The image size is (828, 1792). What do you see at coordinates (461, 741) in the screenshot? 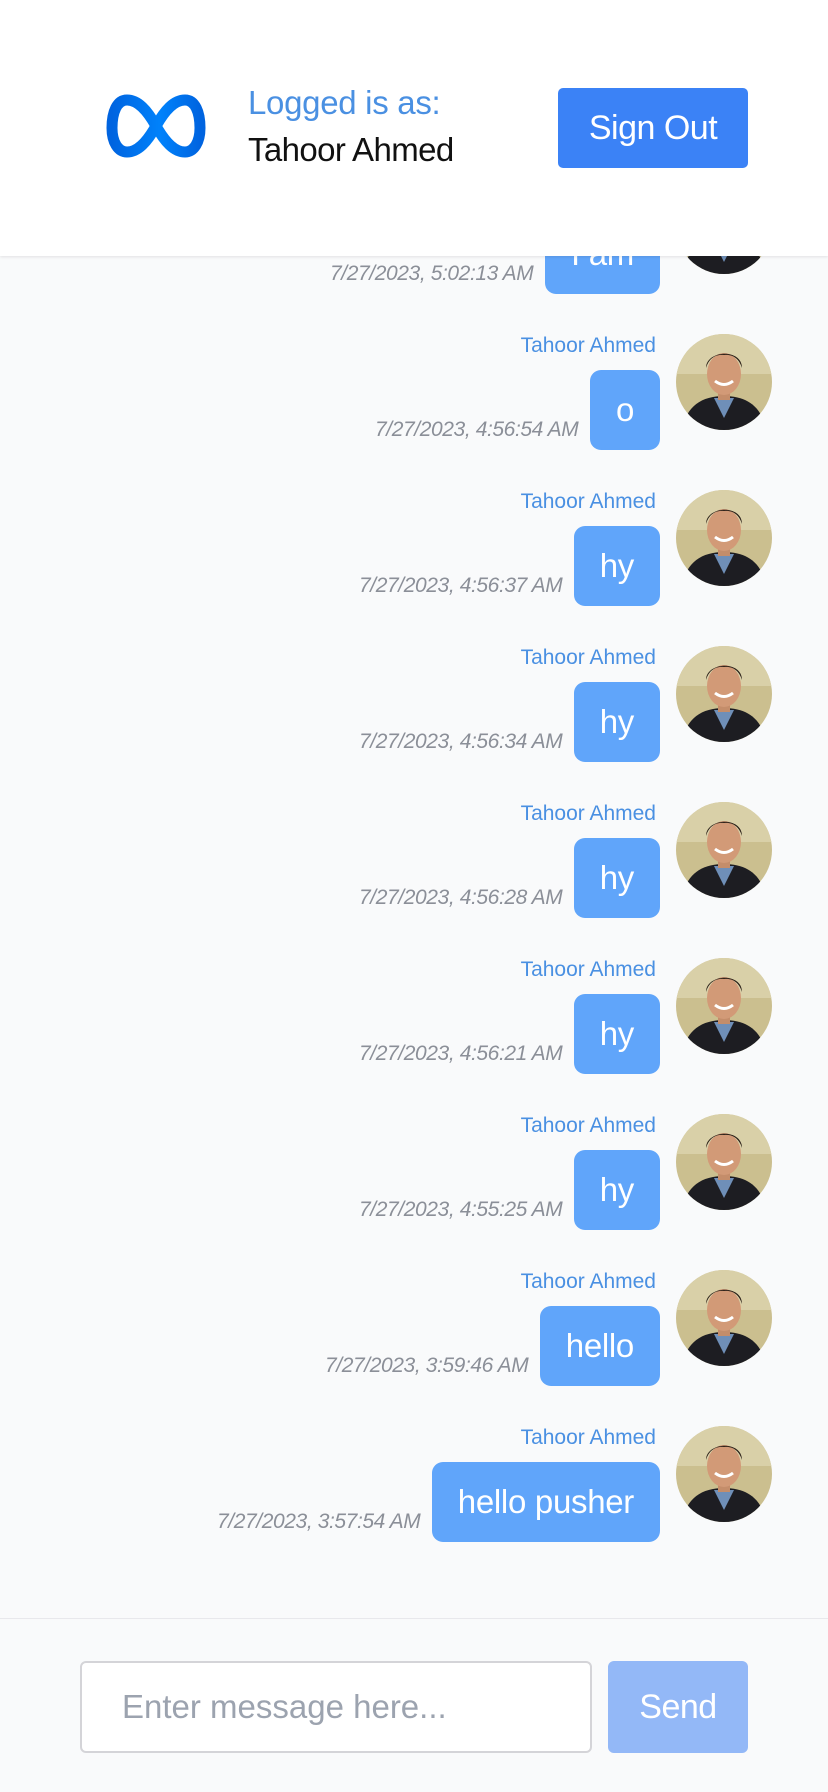
I see `message-timestamp: 7/27/2023, 4:56:34 AM` at bounding box center [461, 741].